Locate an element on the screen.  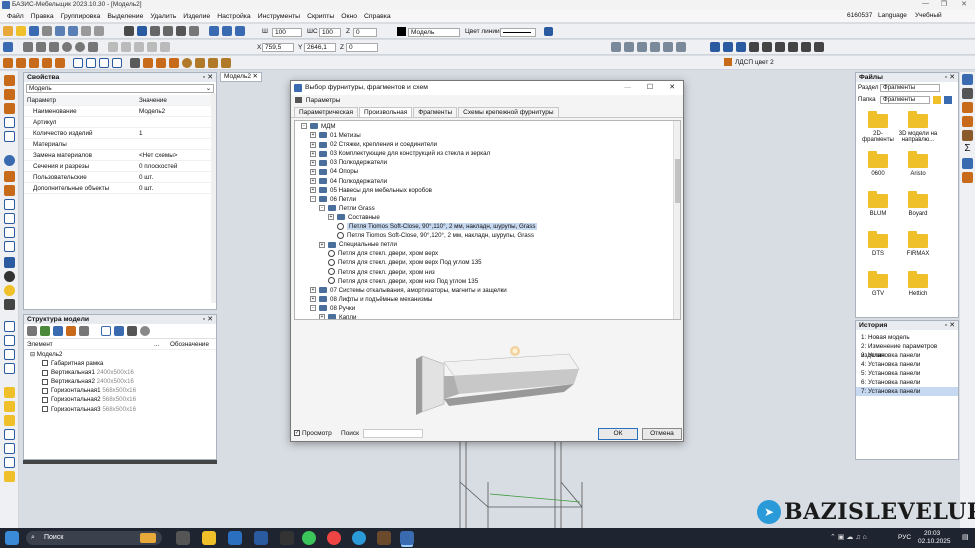
task-view-icon is located at coordinates (183, 538).